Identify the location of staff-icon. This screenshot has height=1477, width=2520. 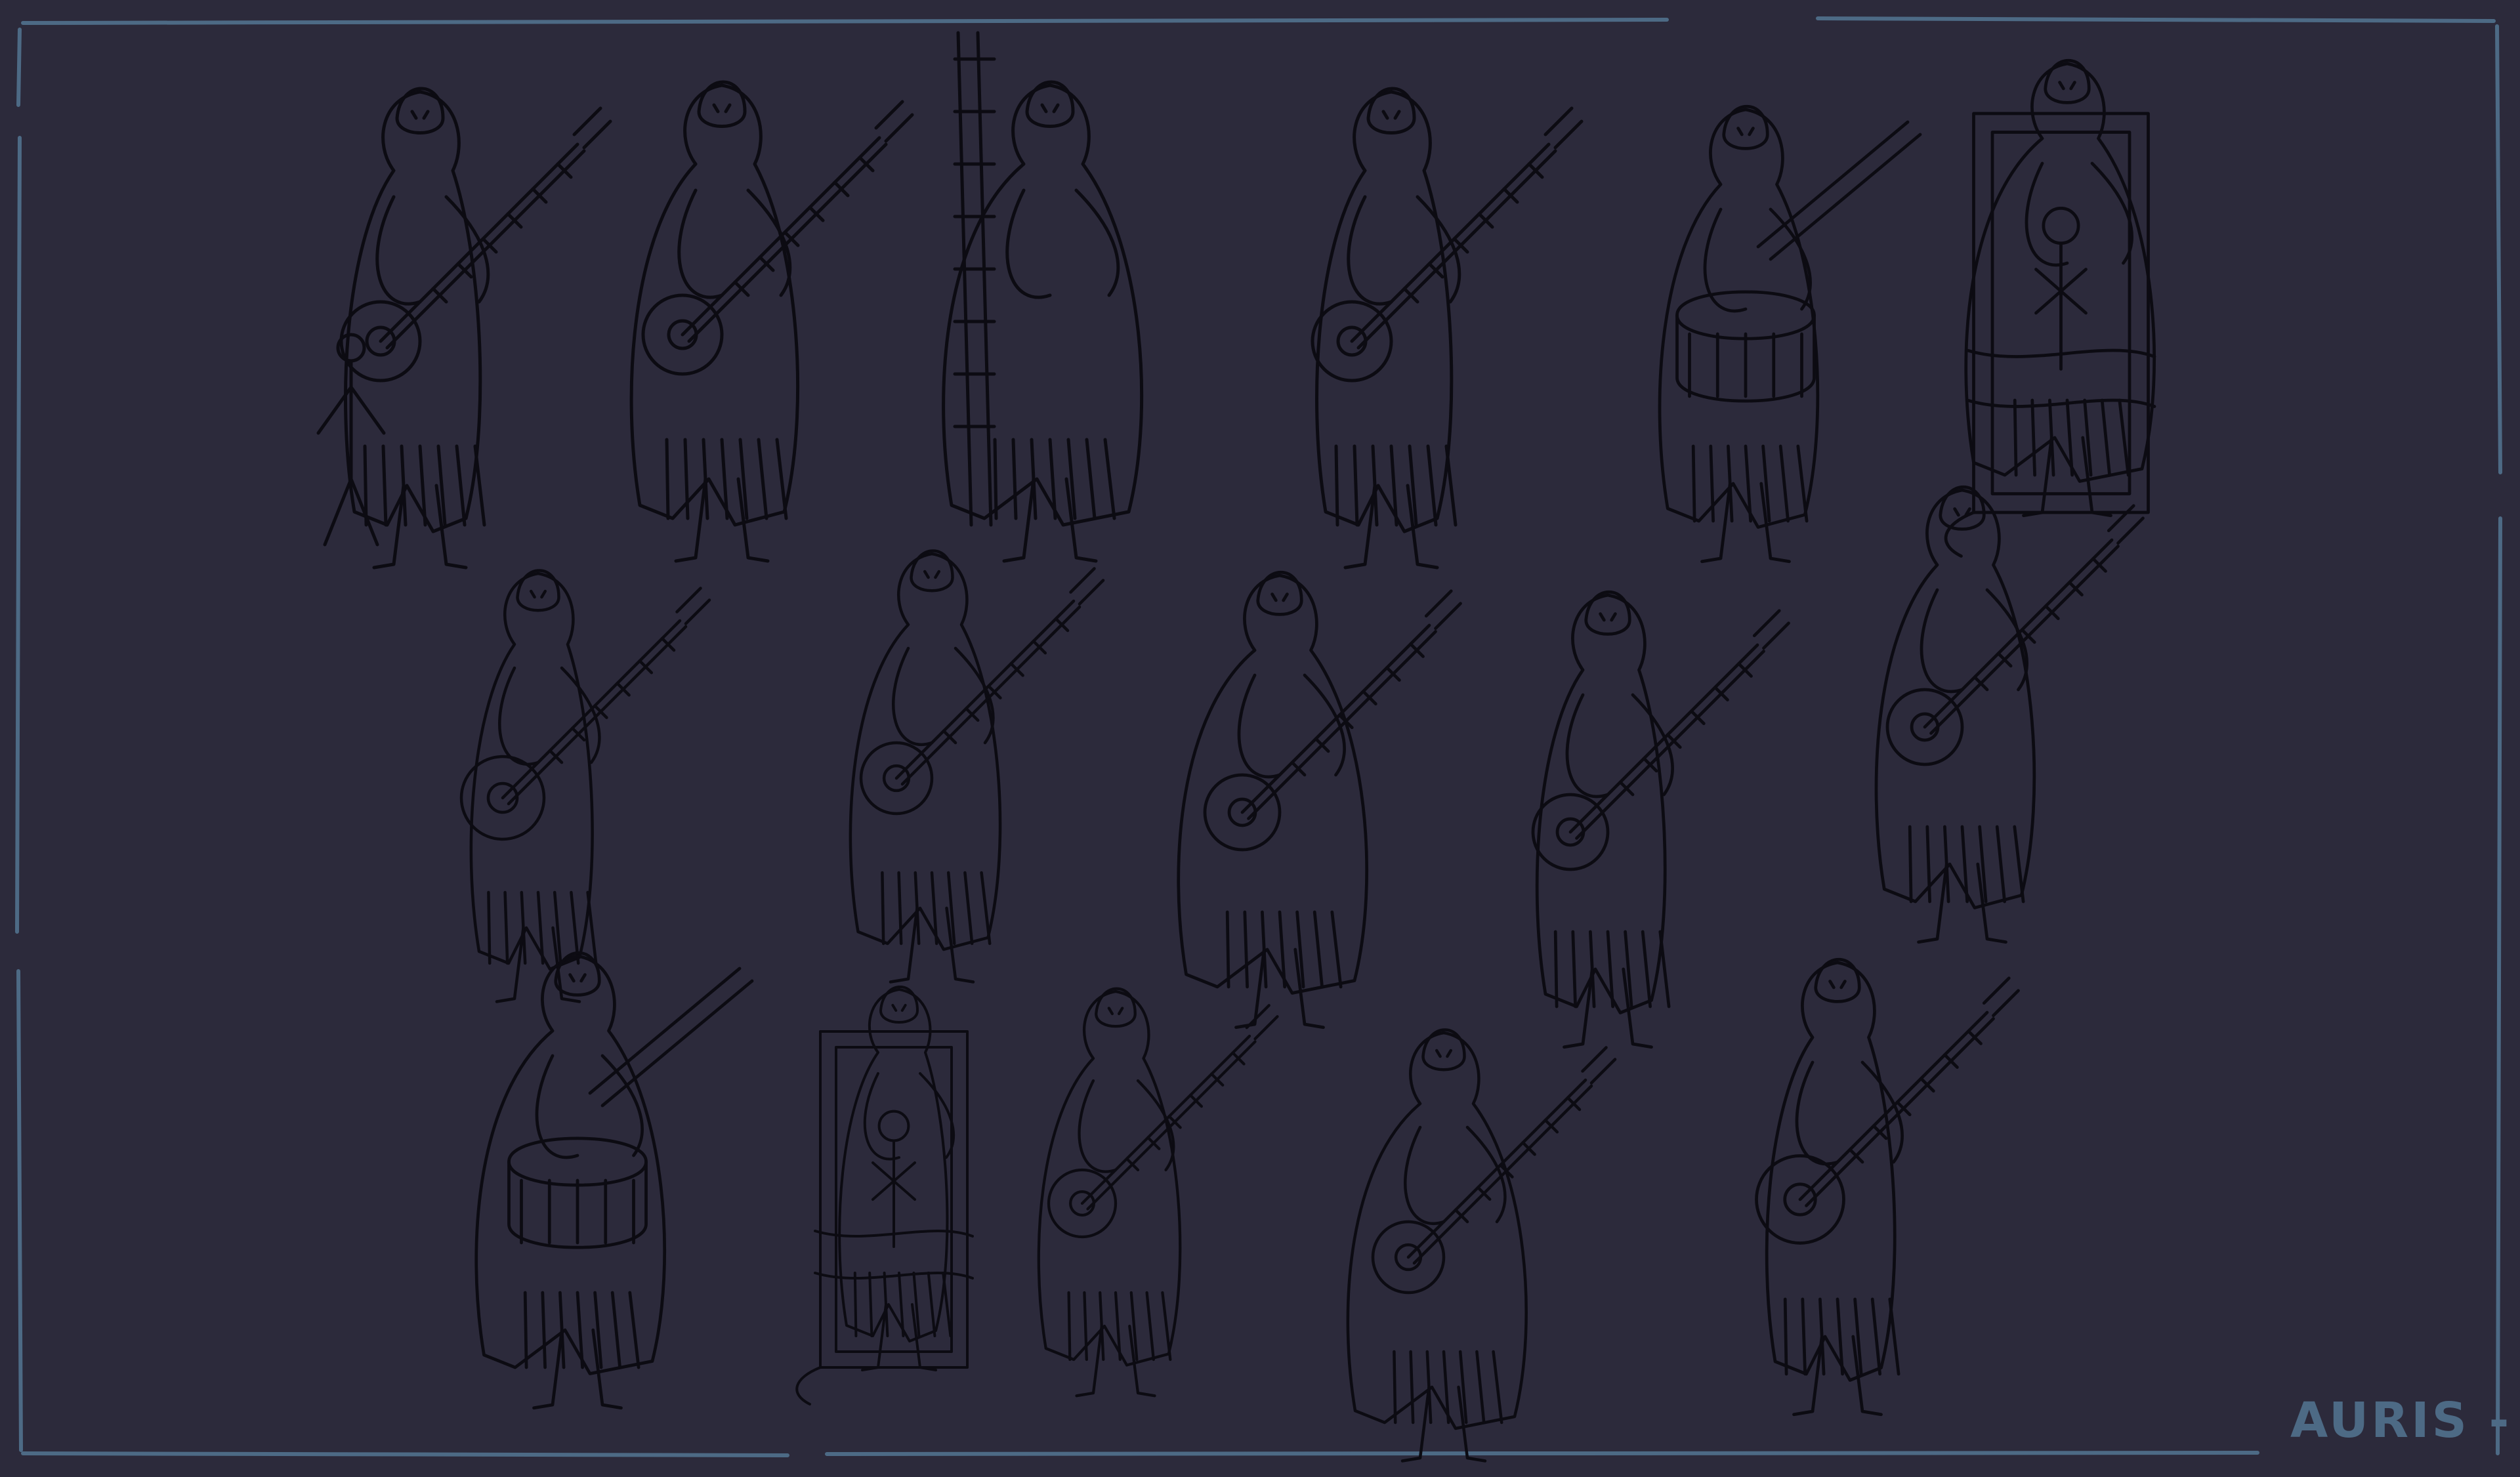
(1043, 297).